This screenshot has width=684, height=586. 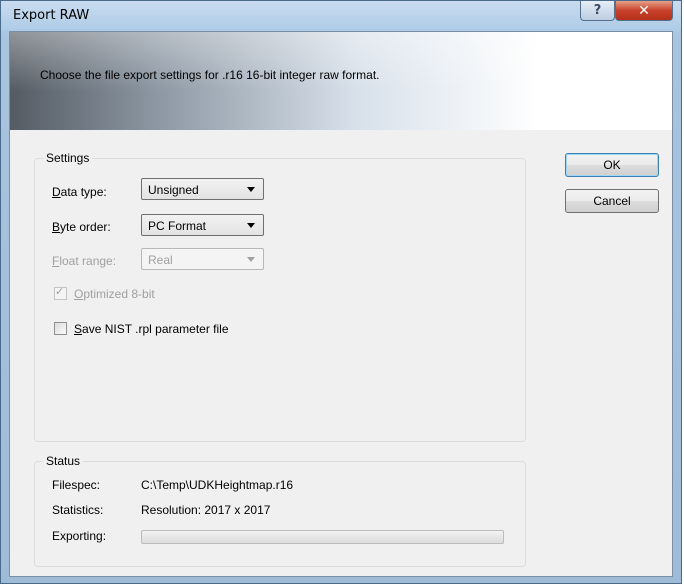 What do you see at coordinates (177, 226) in the screenshot?
I see `byte-order-value: PC Format` at bounding box center [177, 226].